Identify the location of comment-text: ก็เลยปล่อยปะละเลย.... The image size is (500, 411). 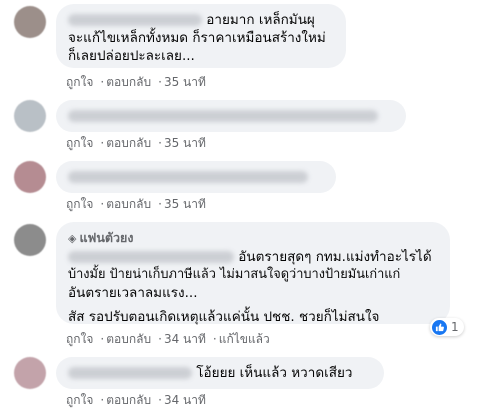
(131, 56).